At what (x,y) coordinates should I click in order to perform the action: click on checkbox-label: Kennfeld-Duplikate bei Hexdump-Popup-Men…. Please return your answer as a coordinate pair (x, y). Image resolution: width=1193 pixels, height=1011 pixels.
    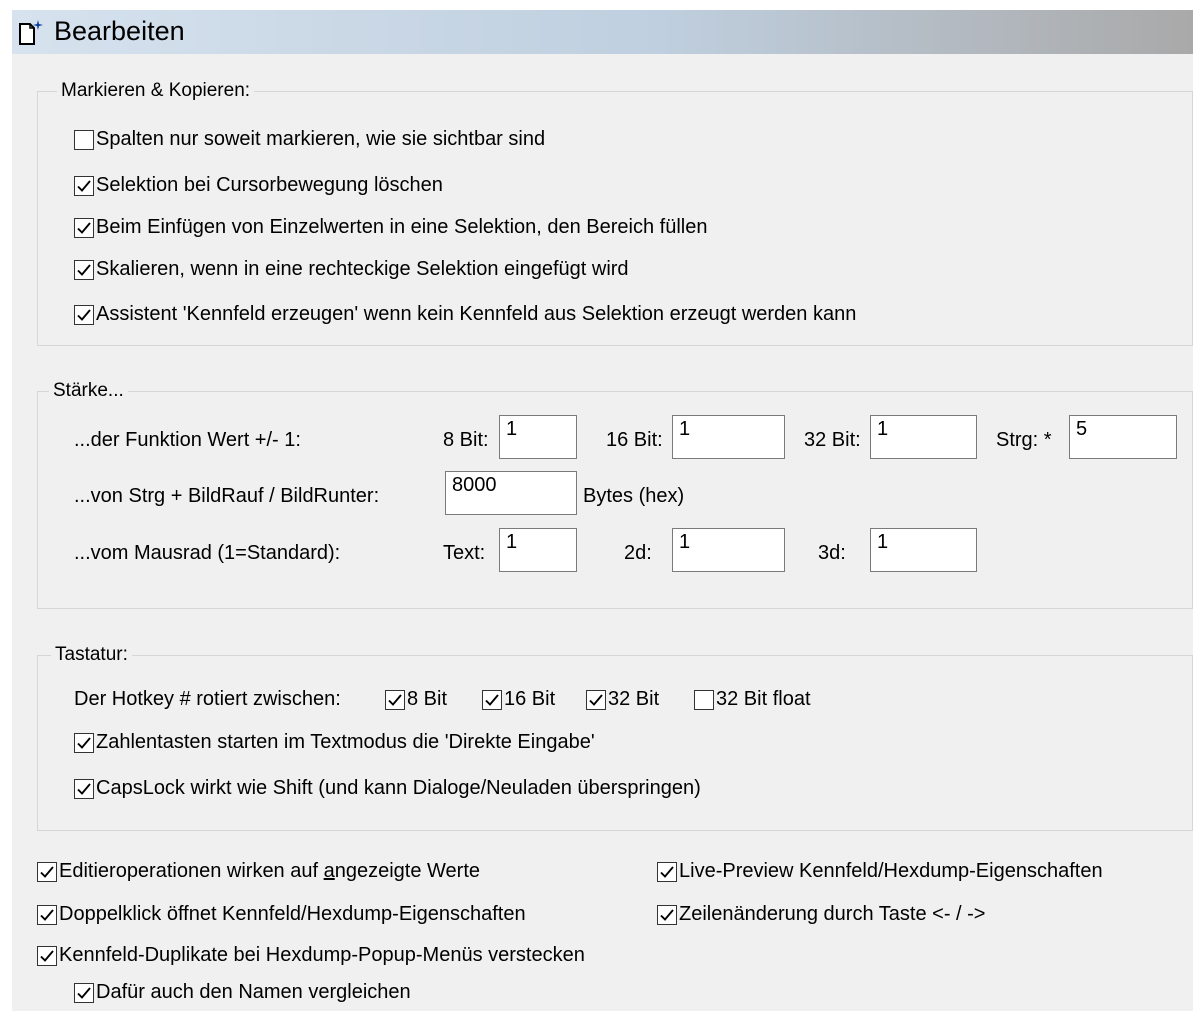
    Looking at the image, I should click on (322, 955).